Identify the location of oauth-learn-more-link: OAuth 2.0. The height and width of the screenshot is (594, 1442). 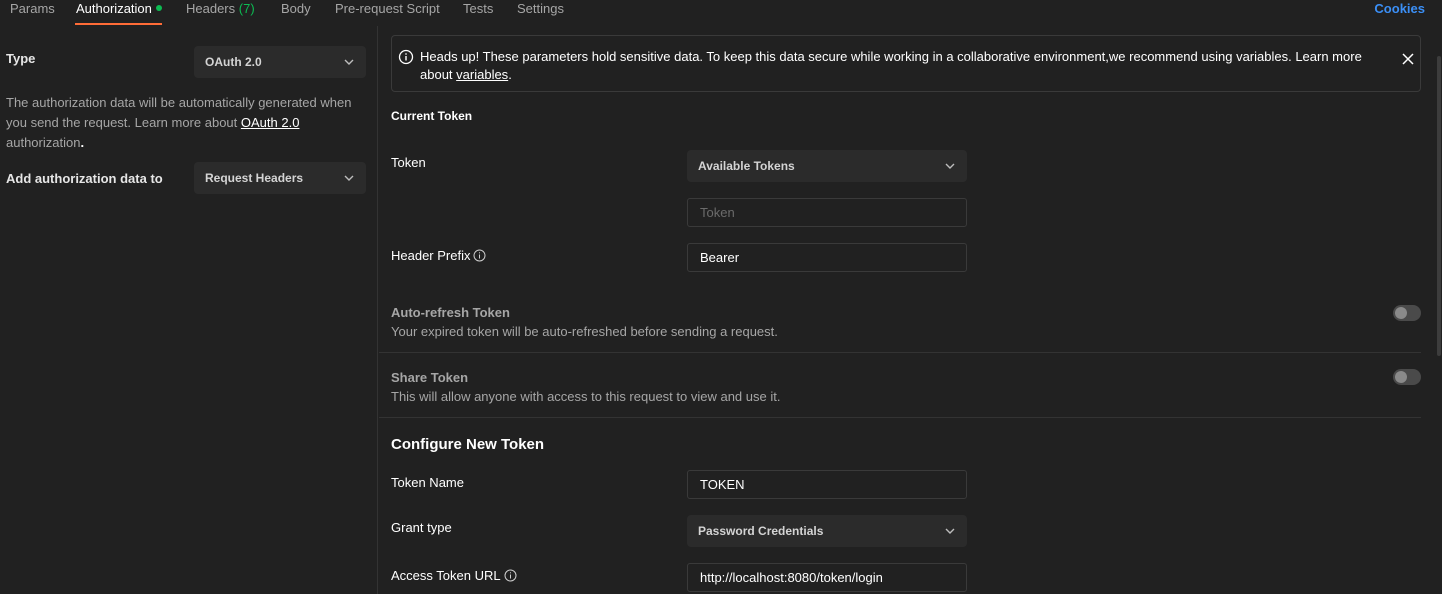
(270, 122).